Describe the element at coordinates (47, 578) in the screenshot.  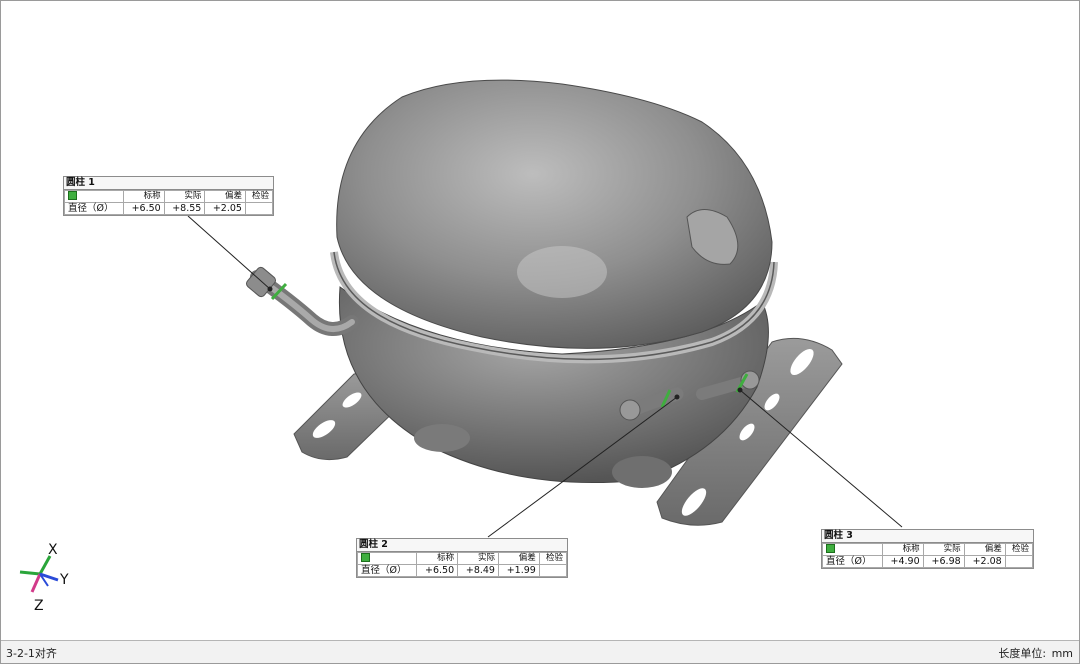
I see `axis-triad: X Y Z` at that location.